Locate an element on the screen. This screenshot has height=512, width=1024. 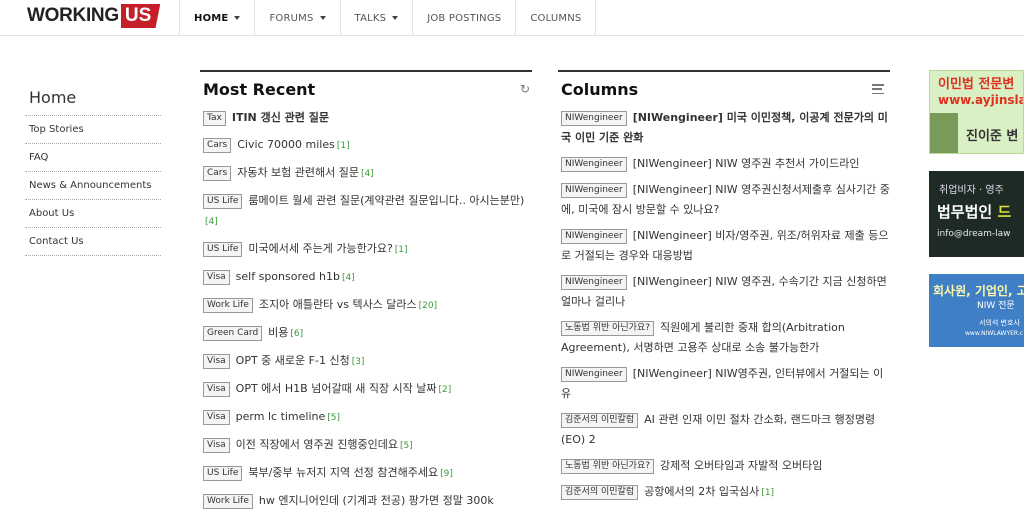
site-logo: WORKING US is located at coordinates (94, 16).